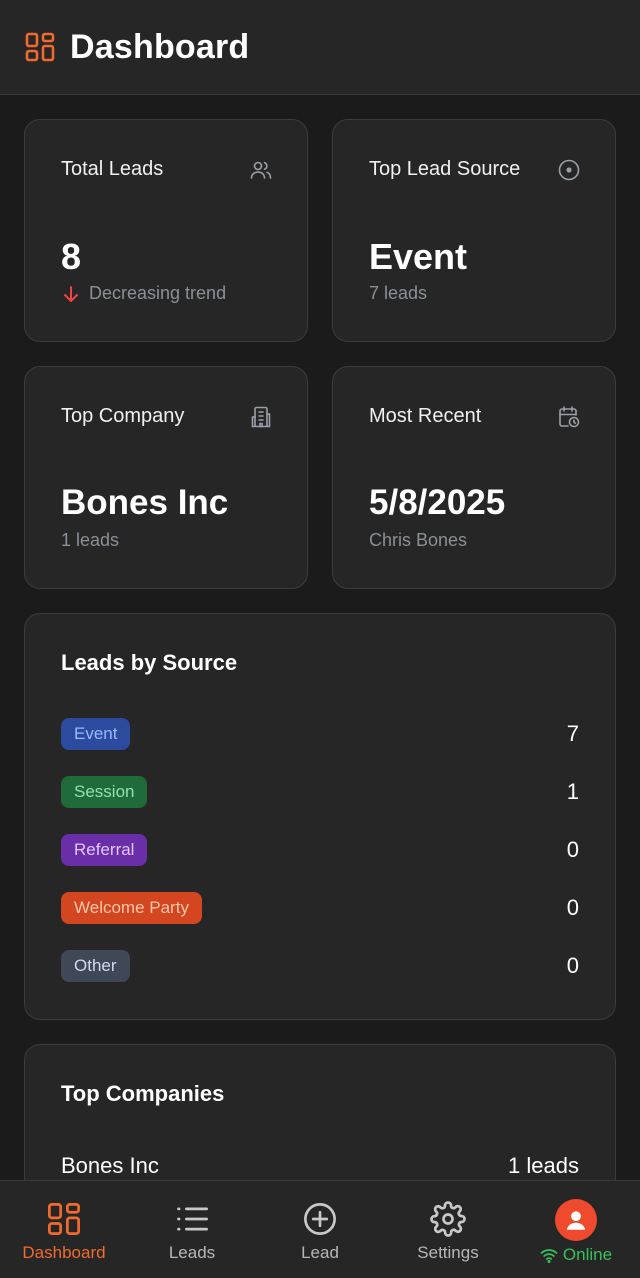 Image resolution: width=640 pixels, height=1278 pixels. What do you see at coordinates (64, 1252) in the screenshot?
I see `nav-dashboard-label: Dashboard` at bounding box center [64, 1252].